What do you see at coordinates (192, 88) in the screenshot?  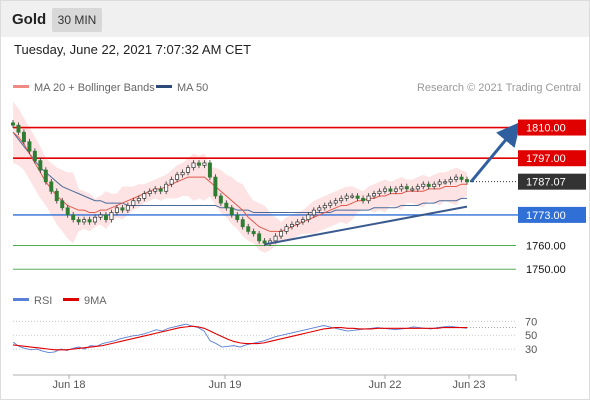 I see `ma50-legend-label: MA 50` at bounding box center [192, 88].